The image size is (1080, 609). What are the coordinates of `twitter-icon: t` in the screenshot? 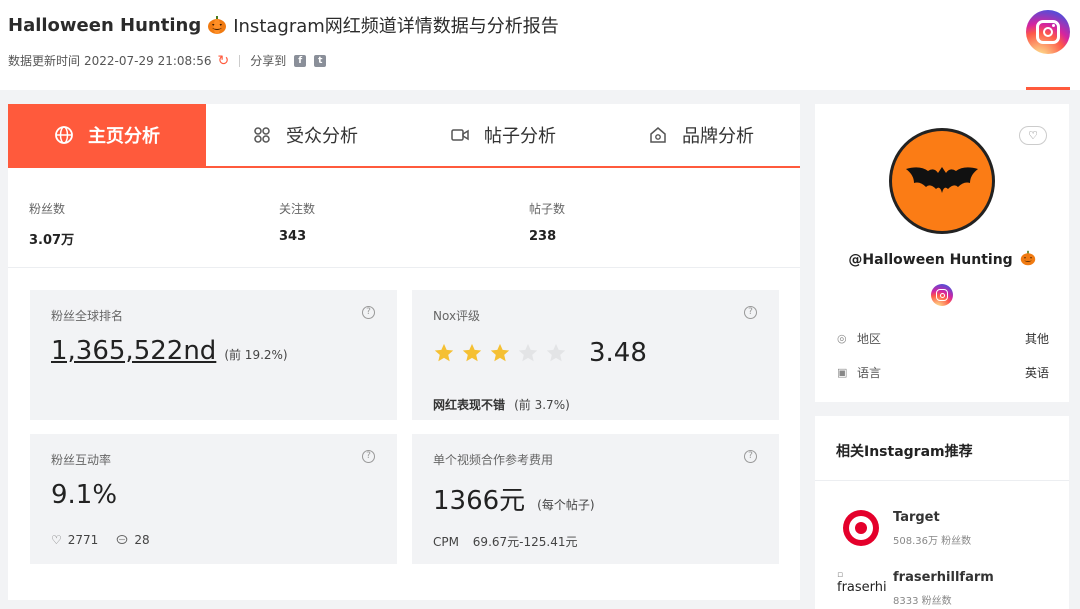 It's located at (320, 60).